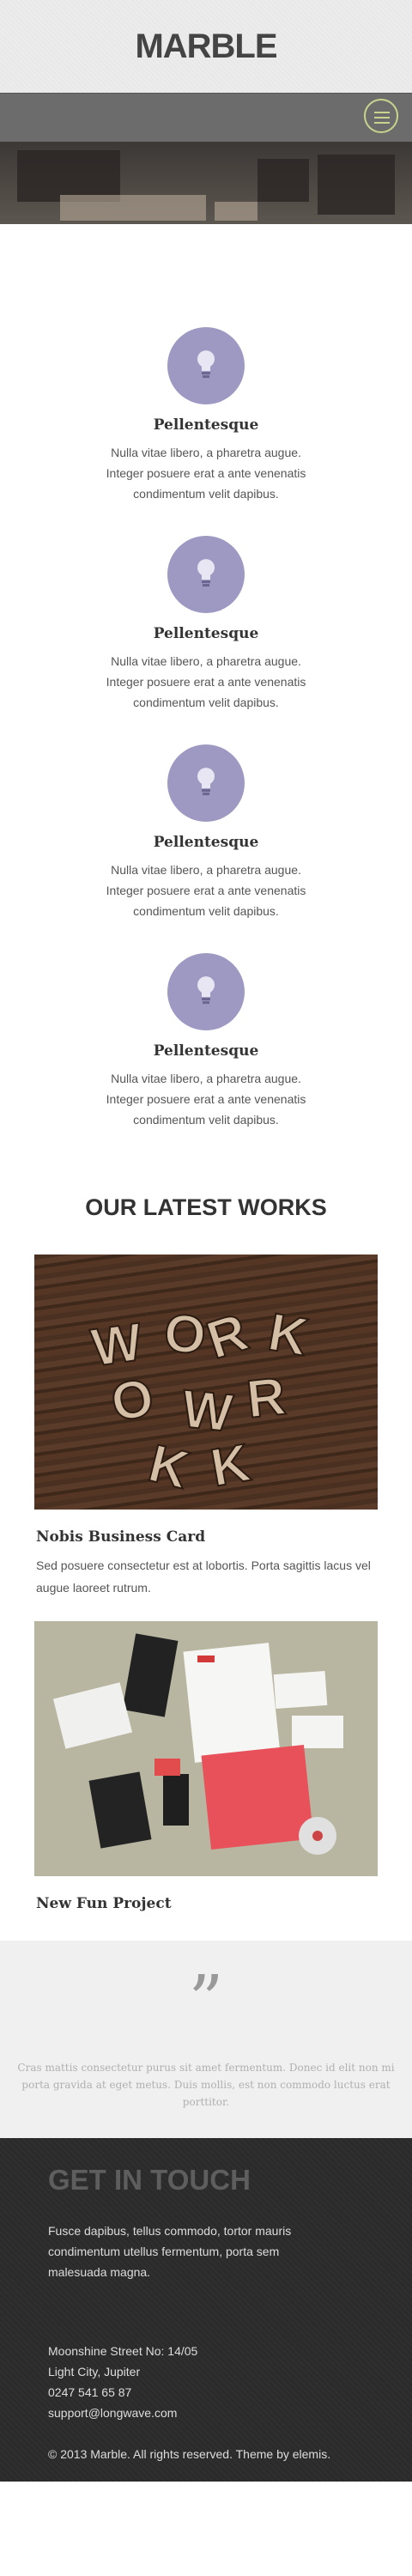  I want to click on wood-letter-r2: R, so click(266, 1398).